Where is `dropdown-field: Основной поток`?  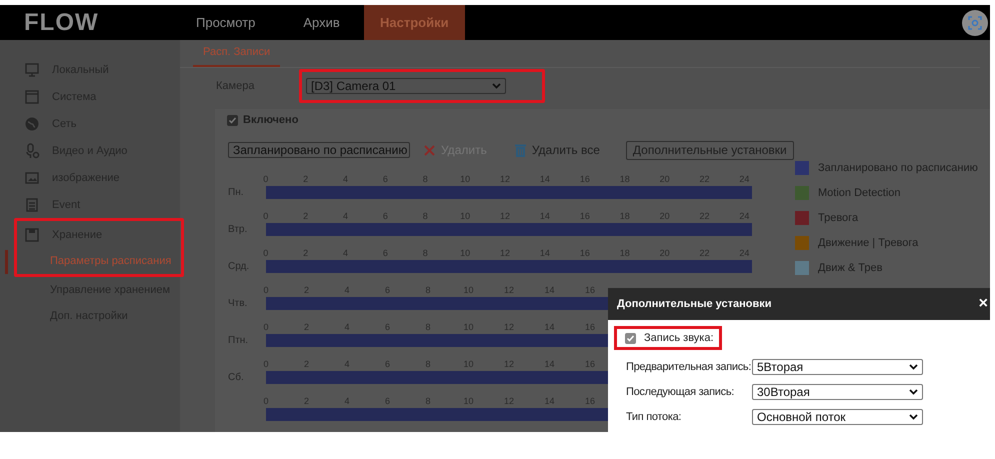 dropdown-field: Основной поток is located at coordinates (837, 417).